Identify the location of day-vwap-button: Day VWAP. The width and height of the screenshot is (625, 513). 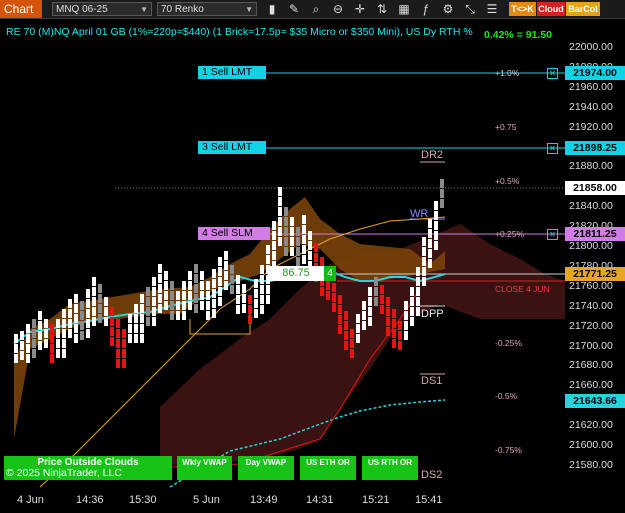
(266, 468).